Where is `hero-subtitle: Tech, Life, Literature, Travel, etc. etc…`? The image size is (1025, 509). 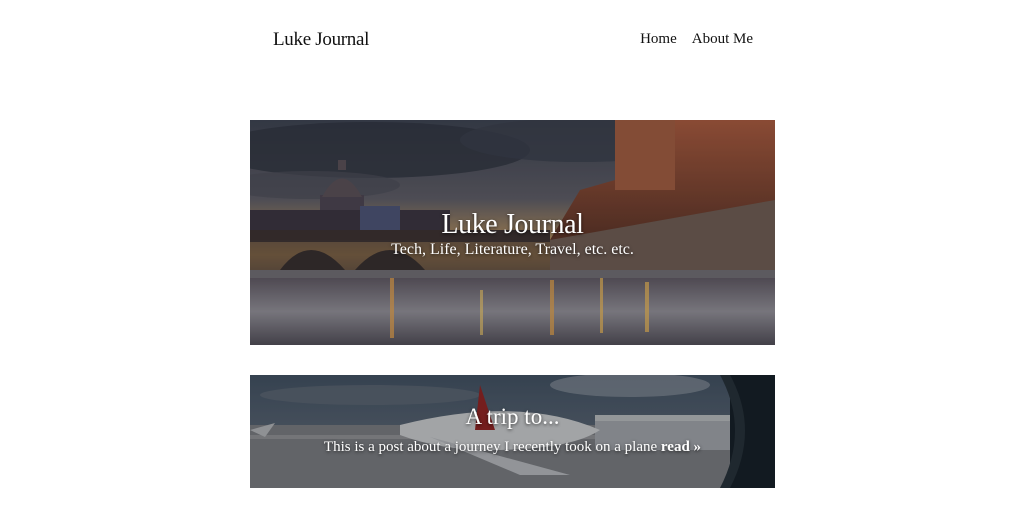
hero-subtitle: Tech, Life, Literature, Travel, etc. etc… is located at coordinates (512, 249).